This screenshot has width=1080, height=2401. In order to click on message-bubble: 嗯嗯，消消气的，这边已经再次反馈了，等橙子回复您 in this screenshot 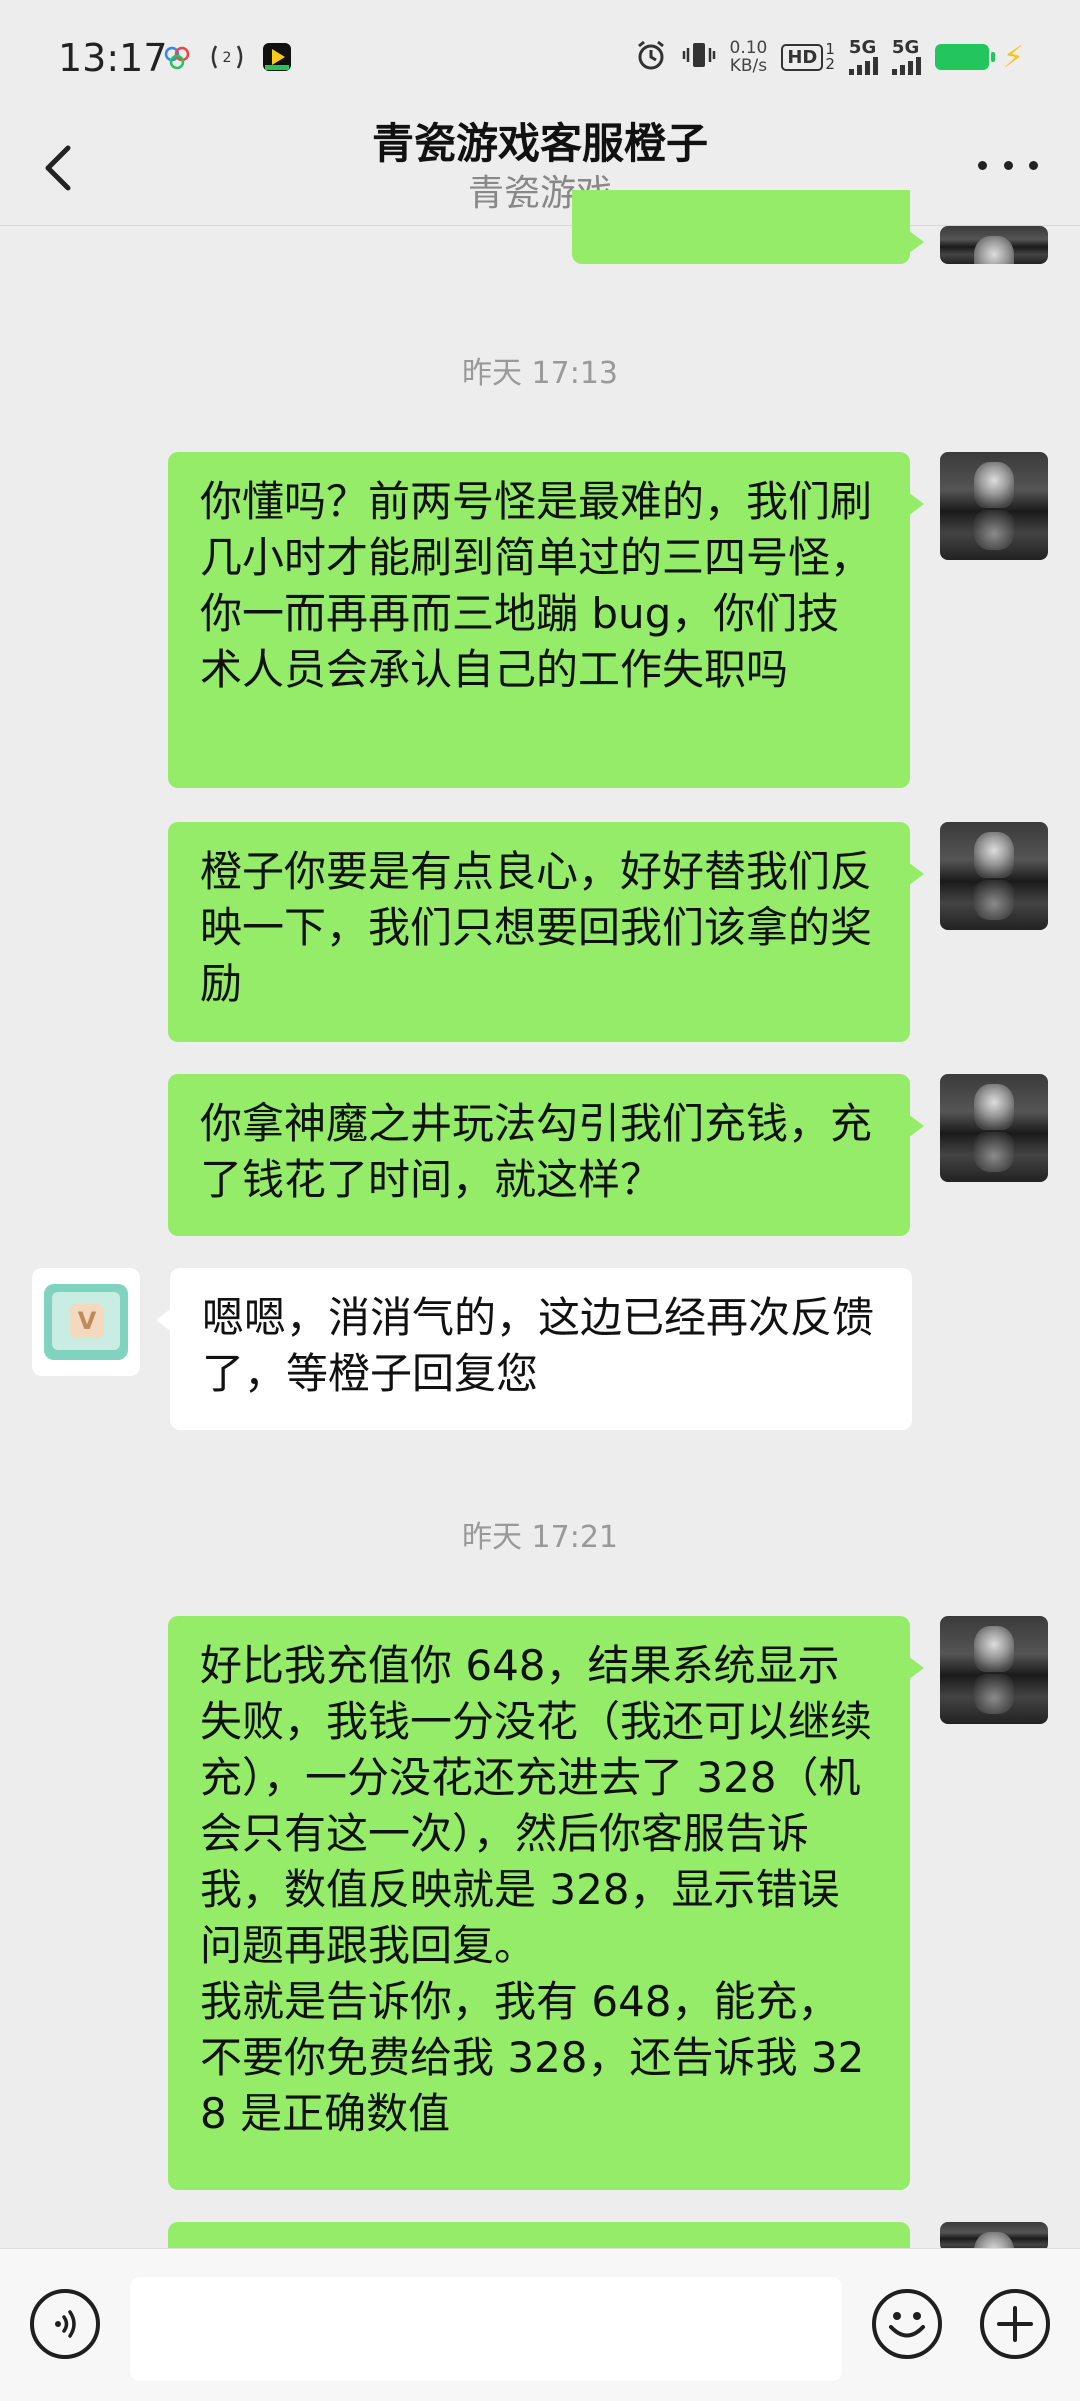, I will do `click(534, 1349)`.